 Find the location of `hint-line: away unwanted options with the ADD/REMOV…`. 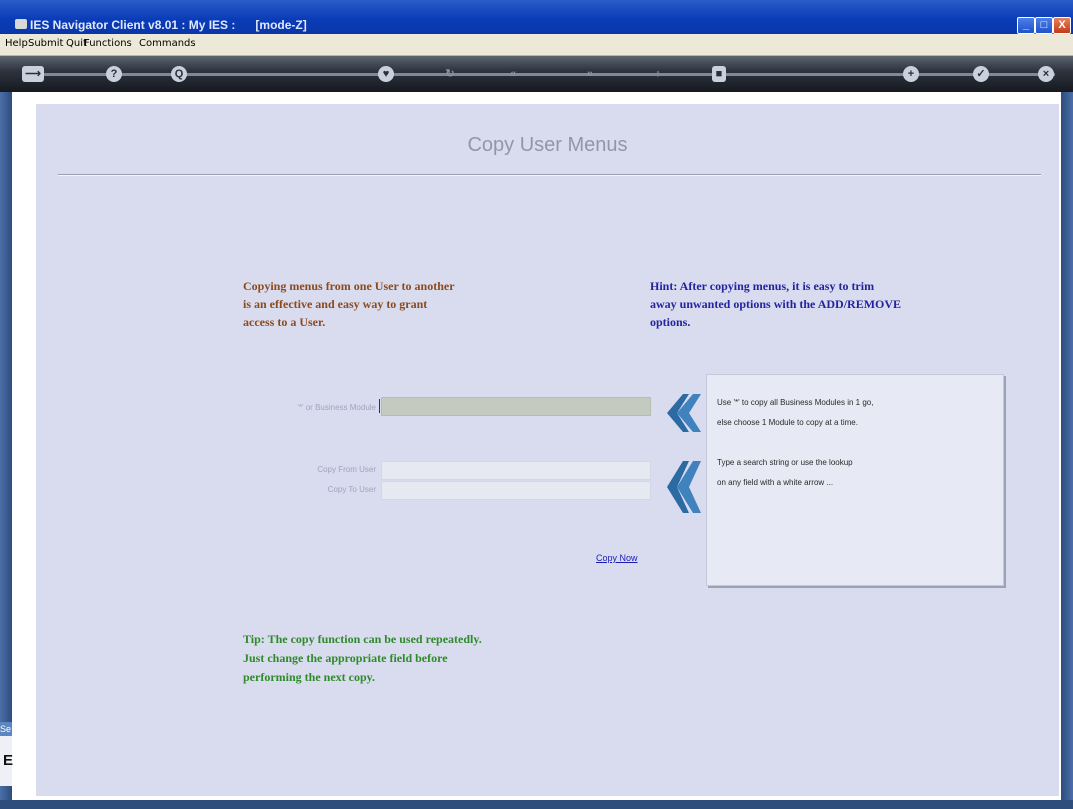

hint-line: away unwanted options with the ADD/REMOV… is located at coordinates (776, 304).